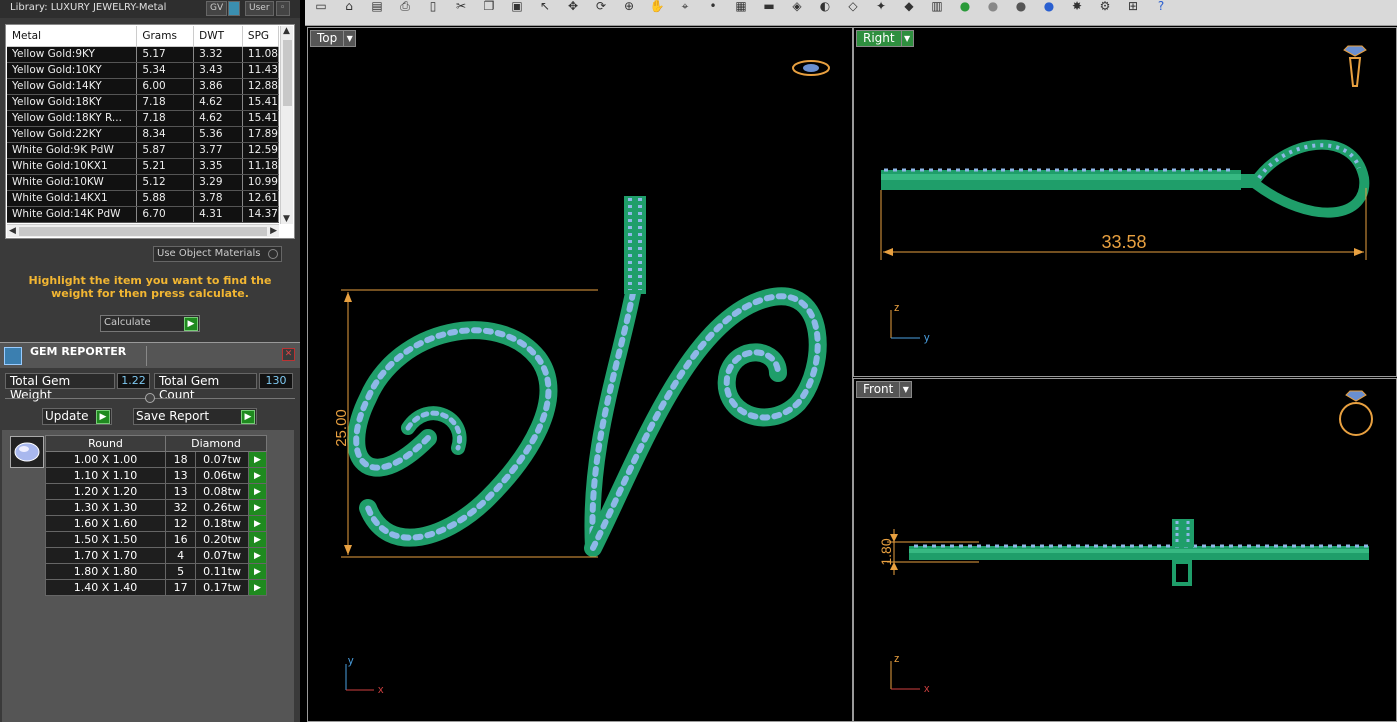 This screenshot has width=1397, height=722. What do you see at coordinates (1133, 6) in the screenshot?
I see `tree-icon: ⊞` at bounding box center [1133, 6].